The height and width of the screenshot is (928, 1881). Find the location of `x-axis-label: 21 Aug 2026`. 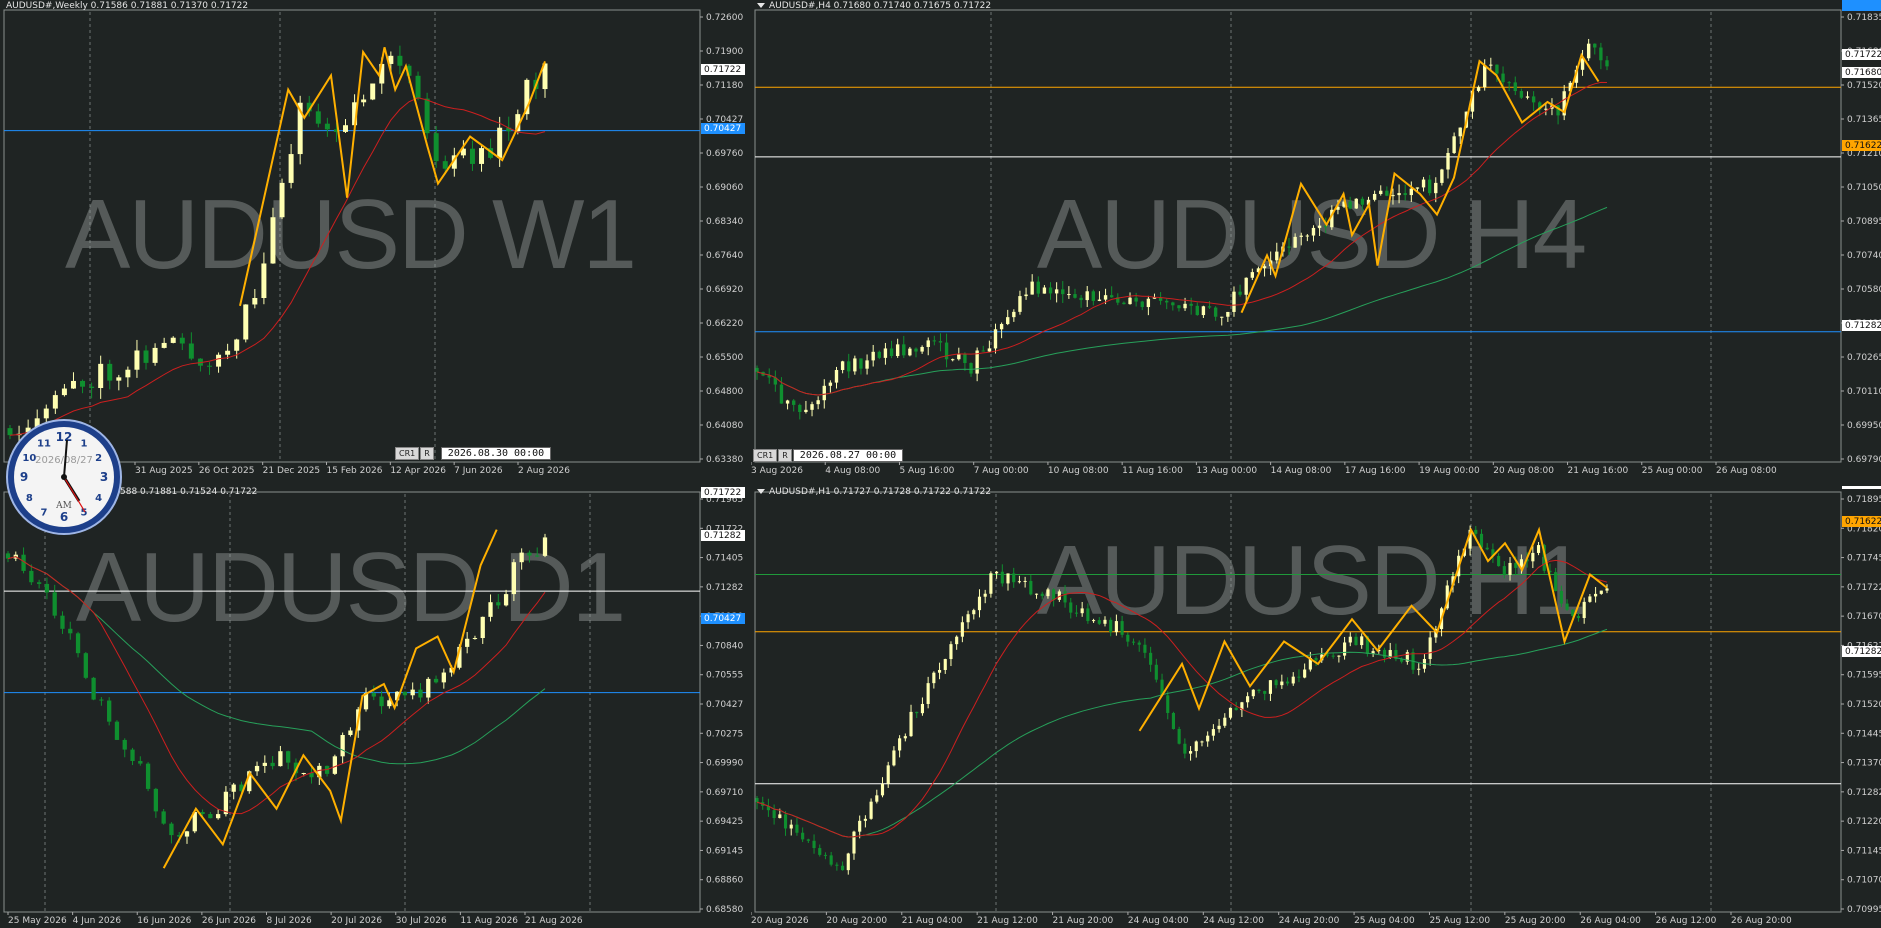

x-axis-label: 21 Aug 2026 is located at coordinates (554, 921).